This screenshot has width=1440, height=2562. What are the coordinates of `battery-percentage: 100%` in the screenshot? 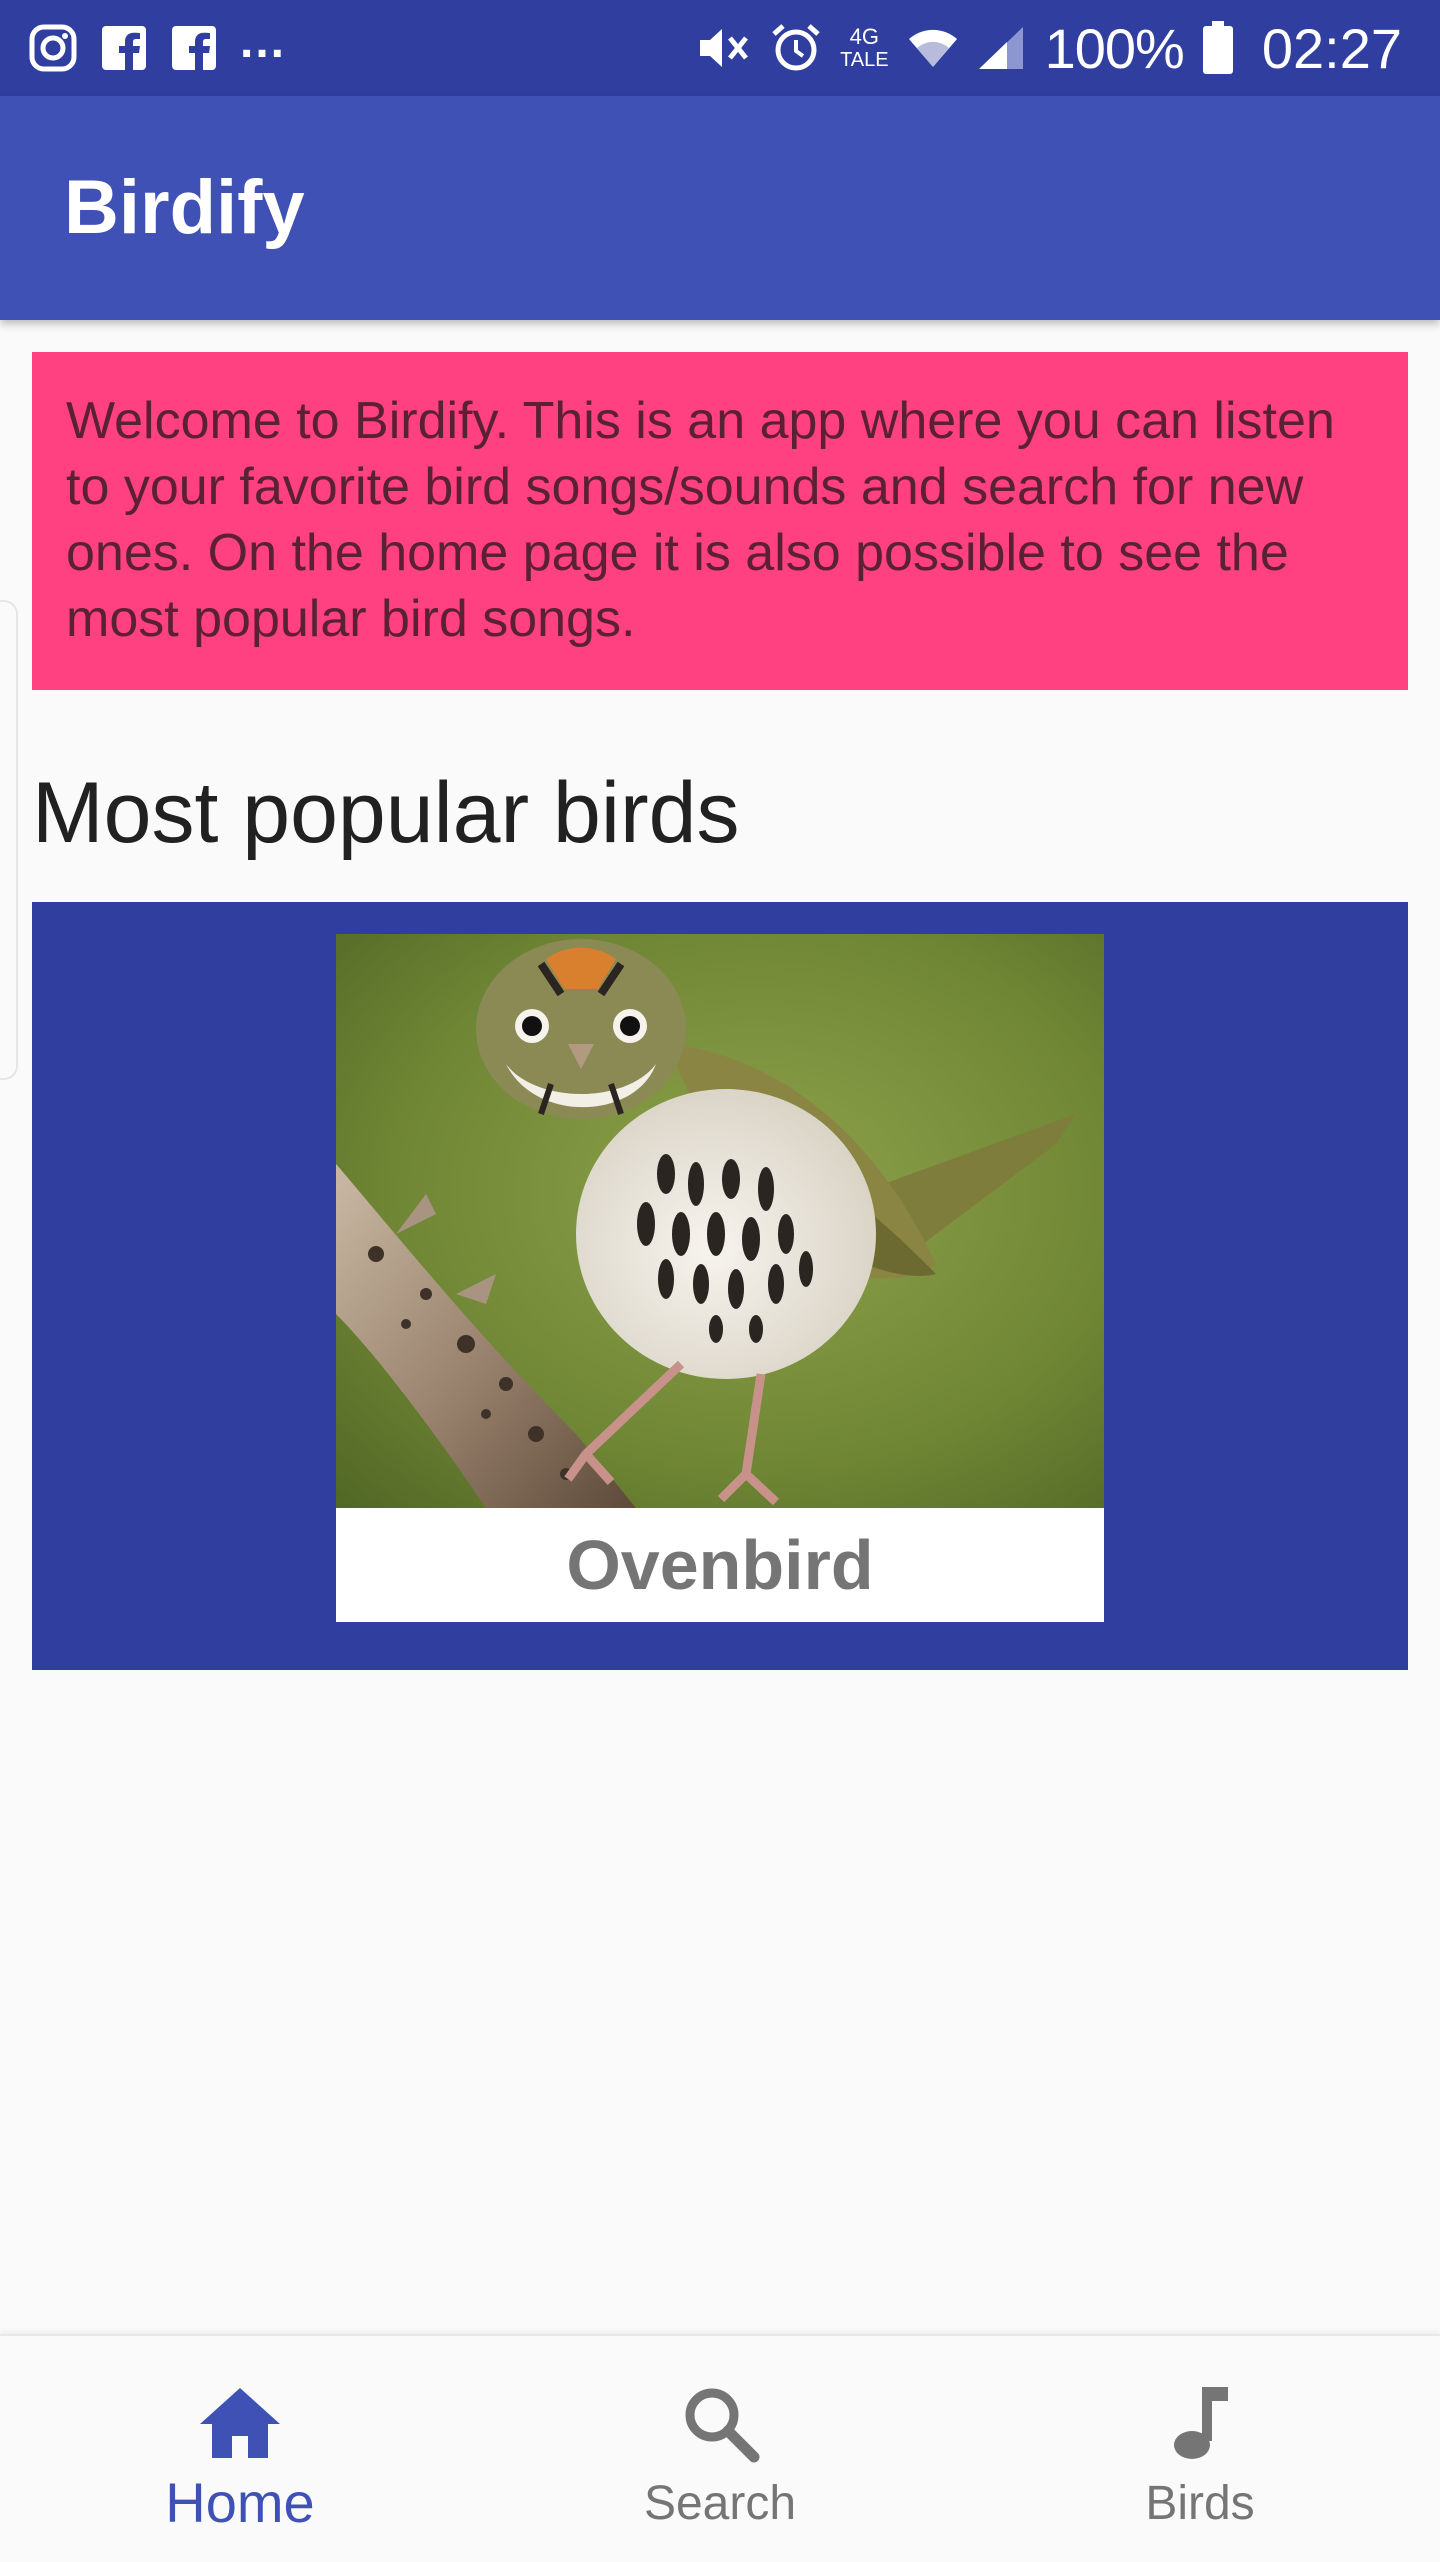 It's located at (1114, 48).